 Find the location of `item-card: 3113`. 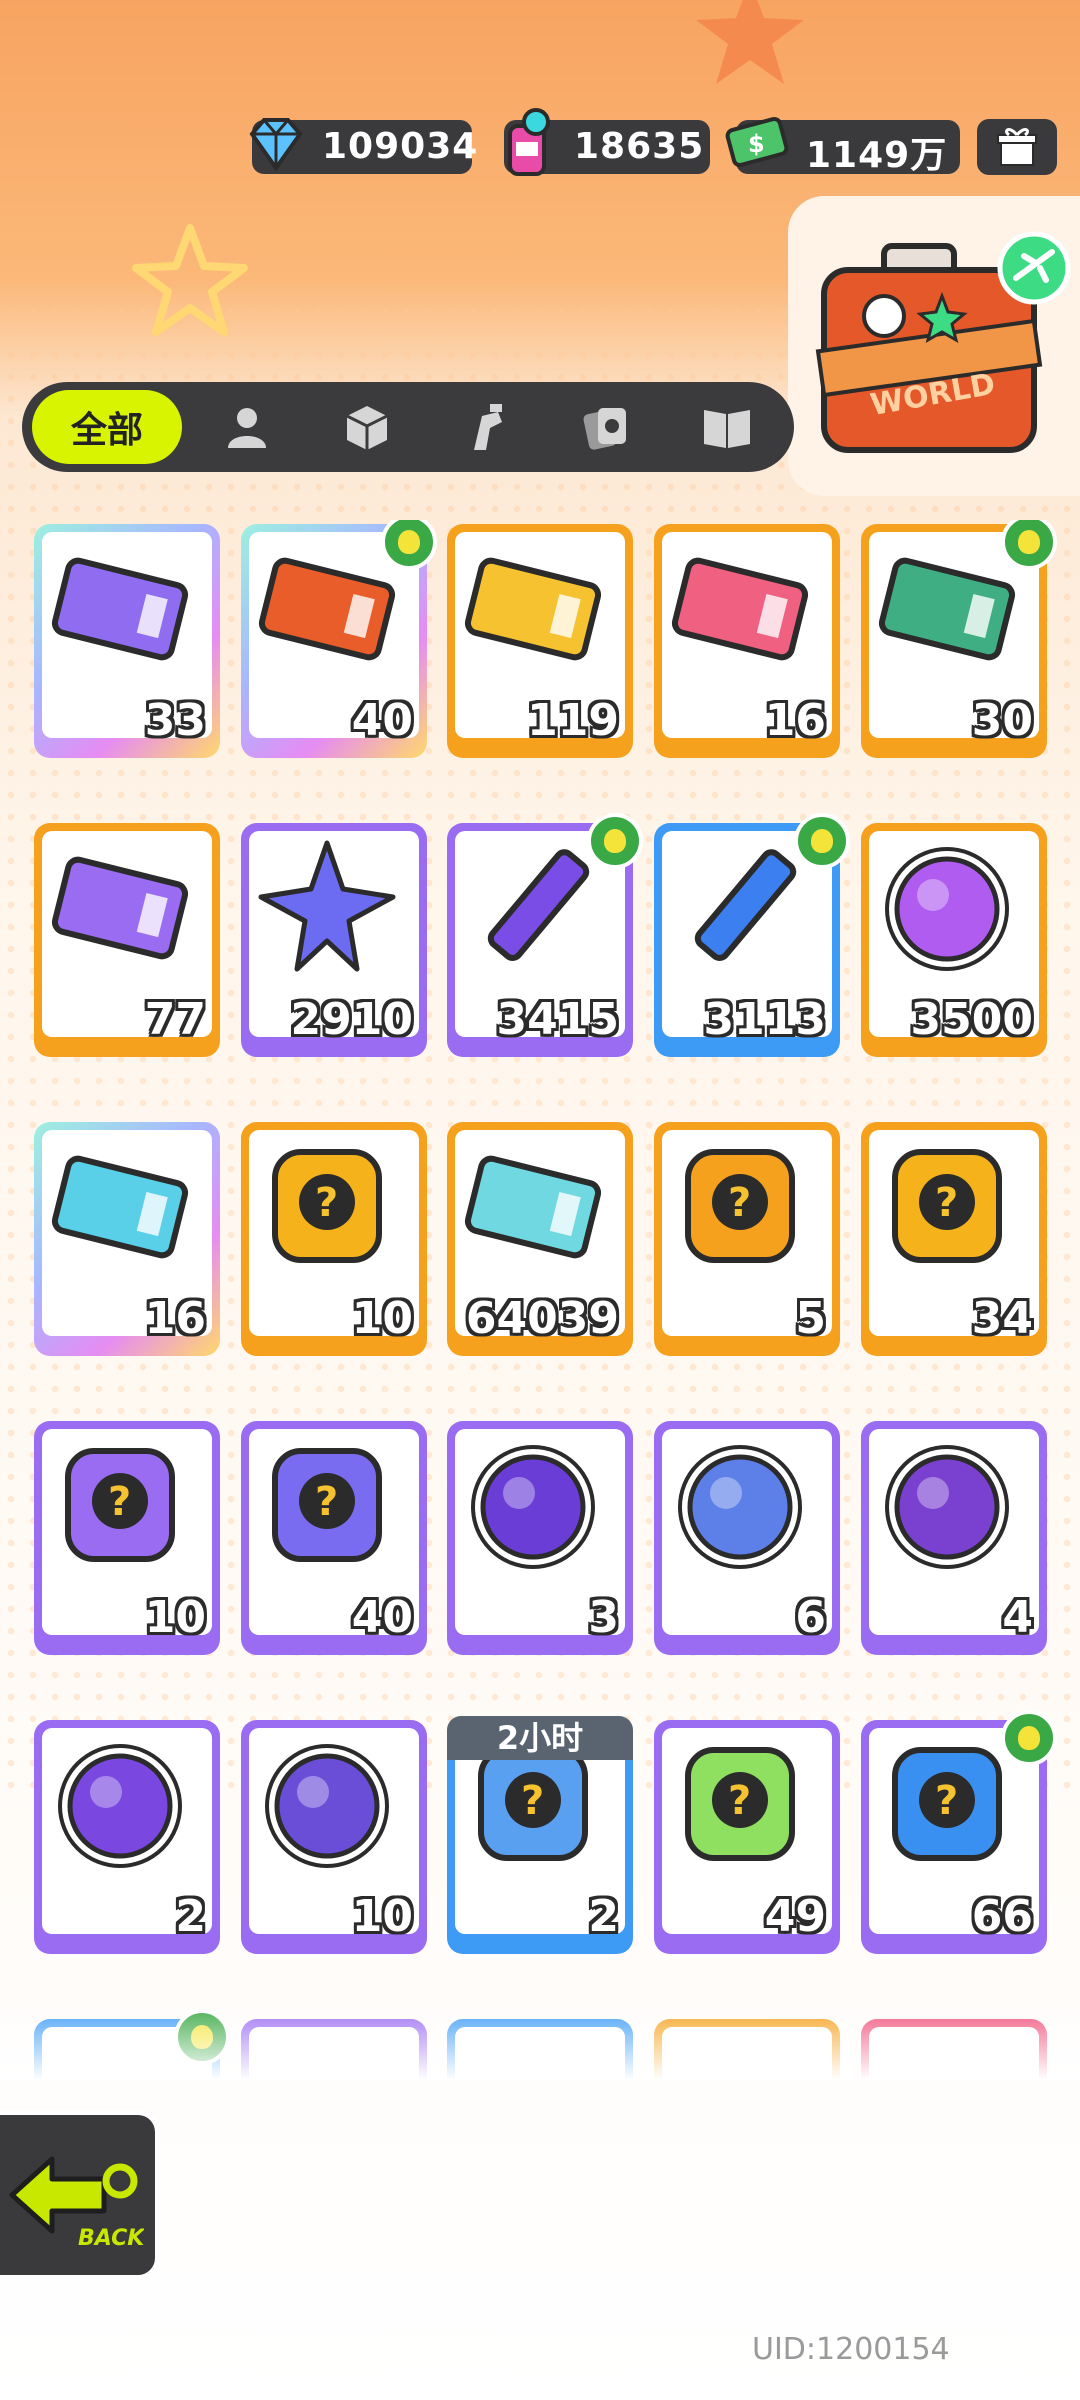

item-card: 3113 is located at coordinates (752, 935).